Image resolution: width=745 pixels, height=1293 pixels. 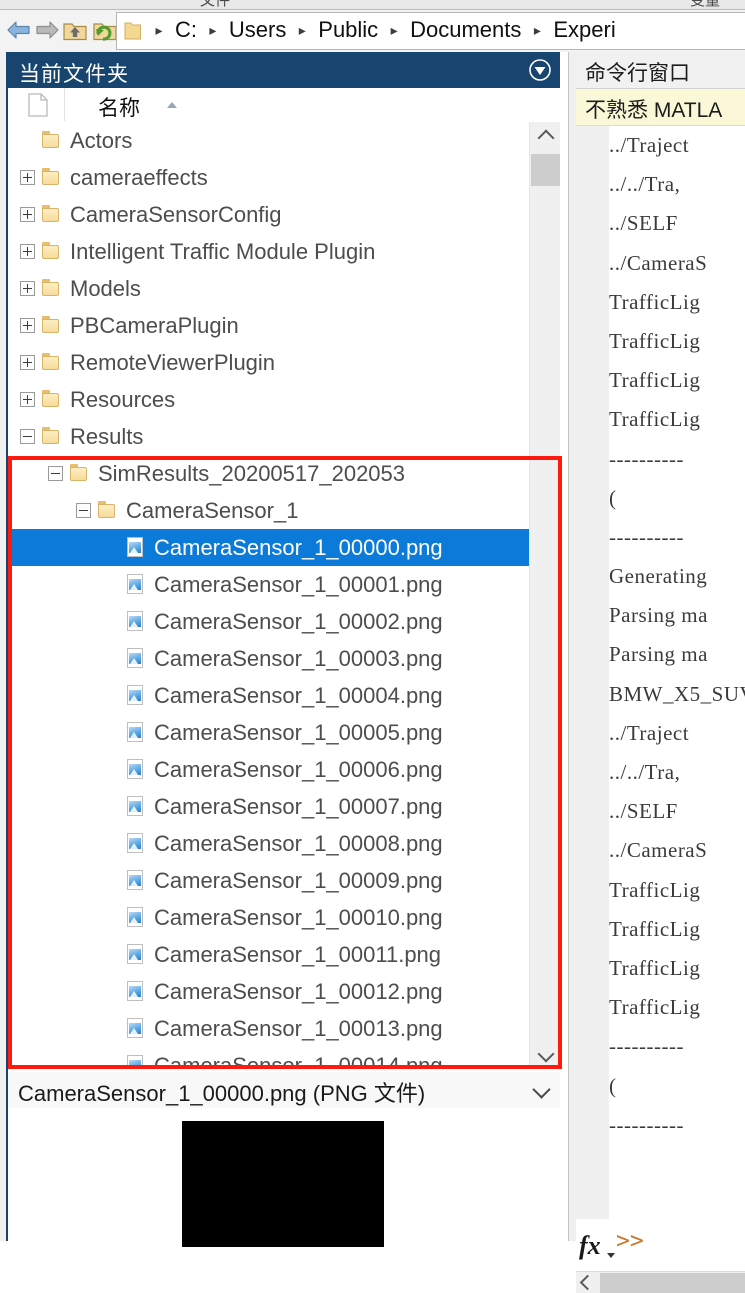 I want to click on column-header-icon-cell, so click(x=36, y=104).